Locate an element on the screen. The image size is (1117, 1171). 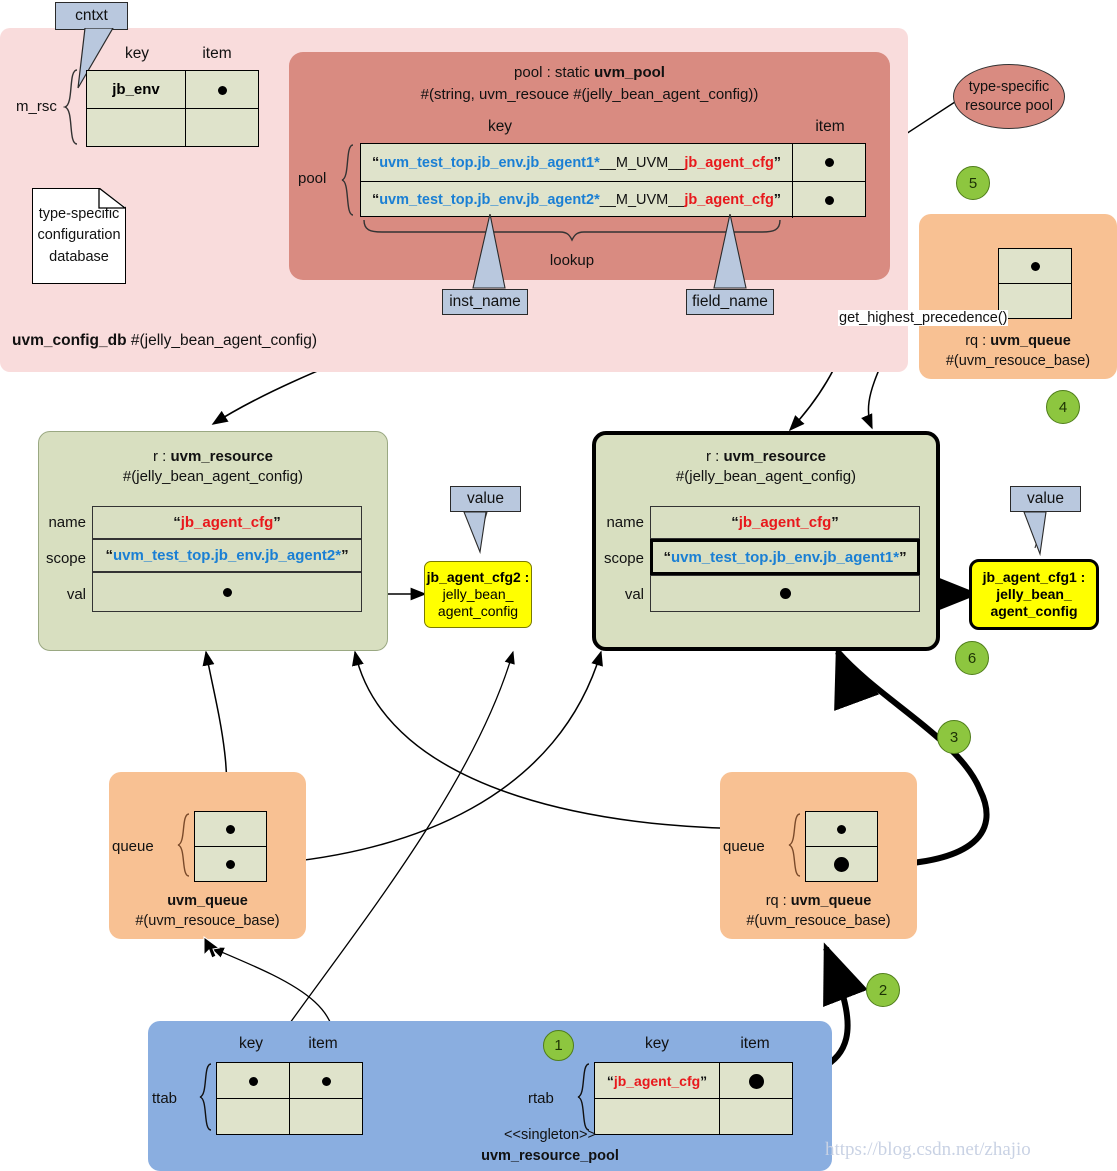
queue-right-bold: uvm_queue is located at coordinates (831, 901).